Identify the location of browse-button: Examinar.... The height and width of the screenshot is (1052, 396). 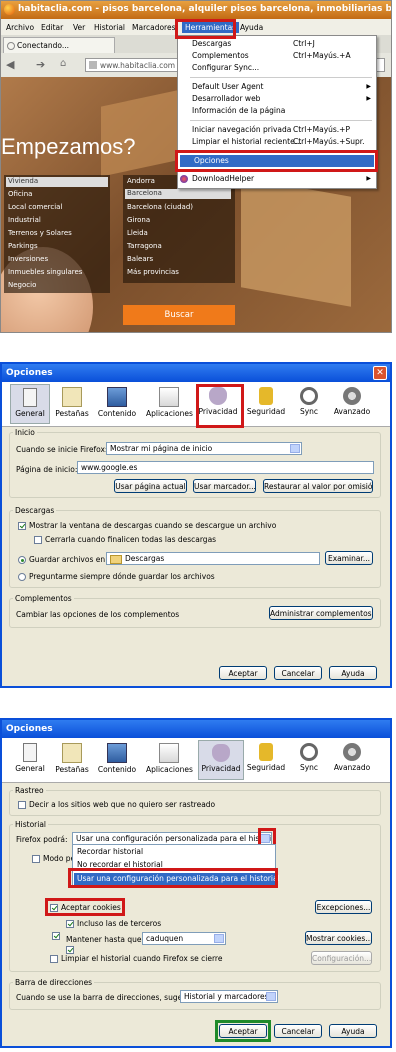
(349, 558).